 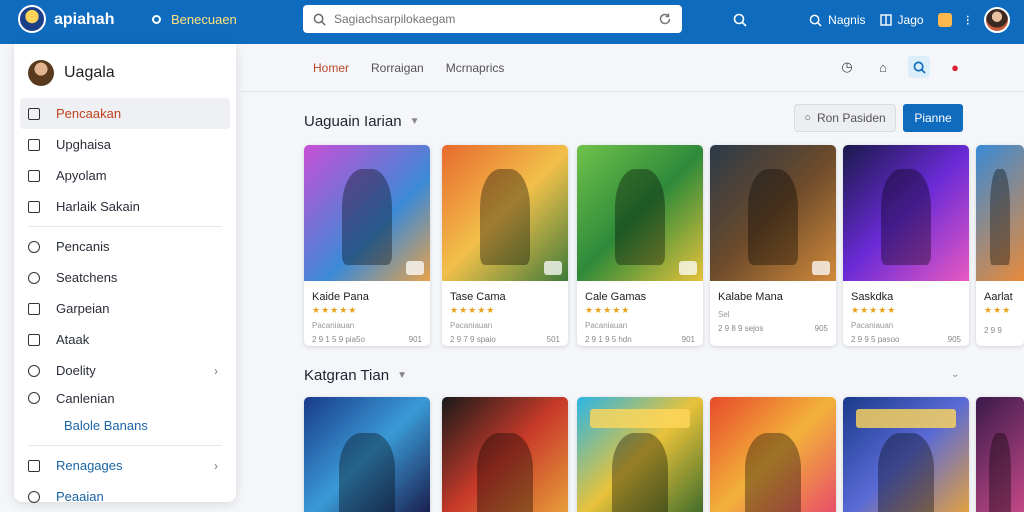 I want to click on main-tabs: Homer Rorraigan Mcrnaprics, so click(x=408, y=68).